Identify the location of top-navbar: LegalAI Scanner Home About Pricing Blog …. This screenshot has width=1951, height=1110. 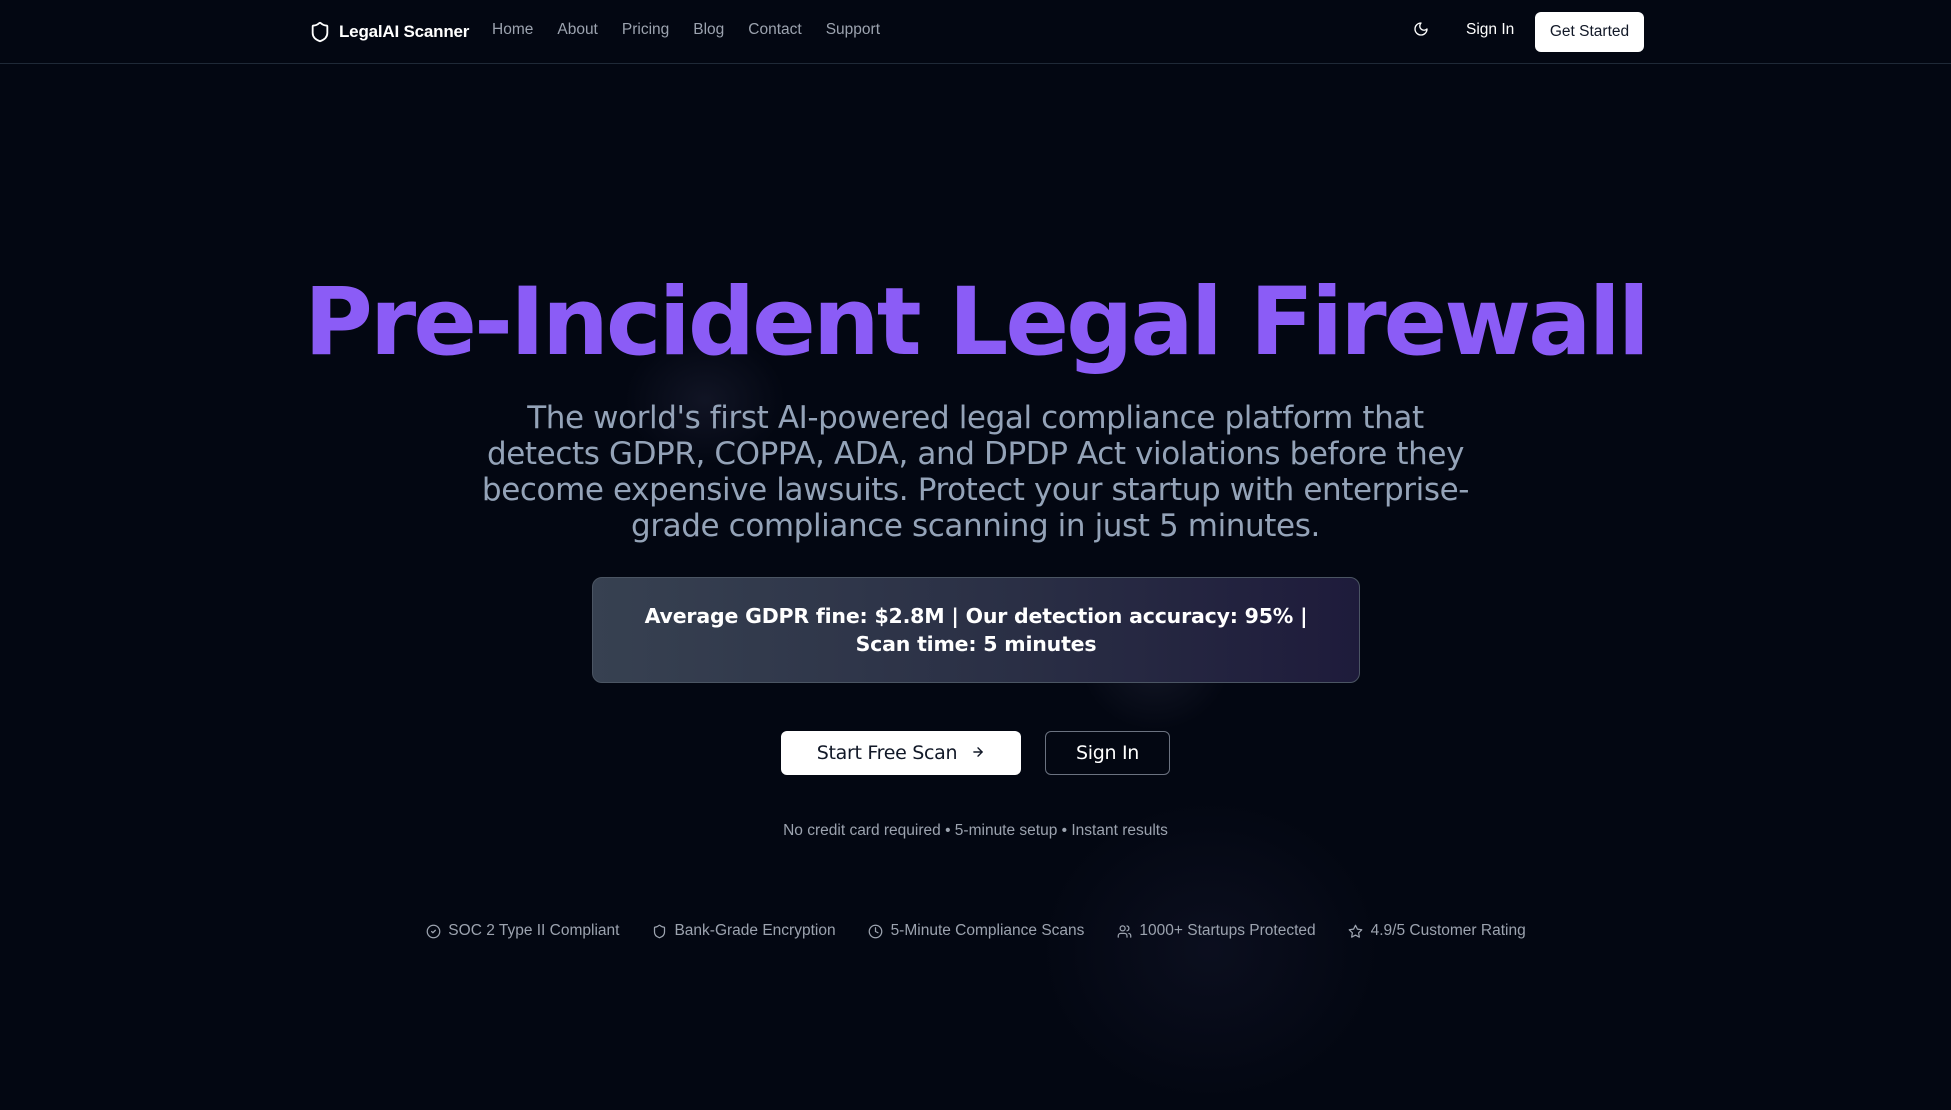
(975, 32).